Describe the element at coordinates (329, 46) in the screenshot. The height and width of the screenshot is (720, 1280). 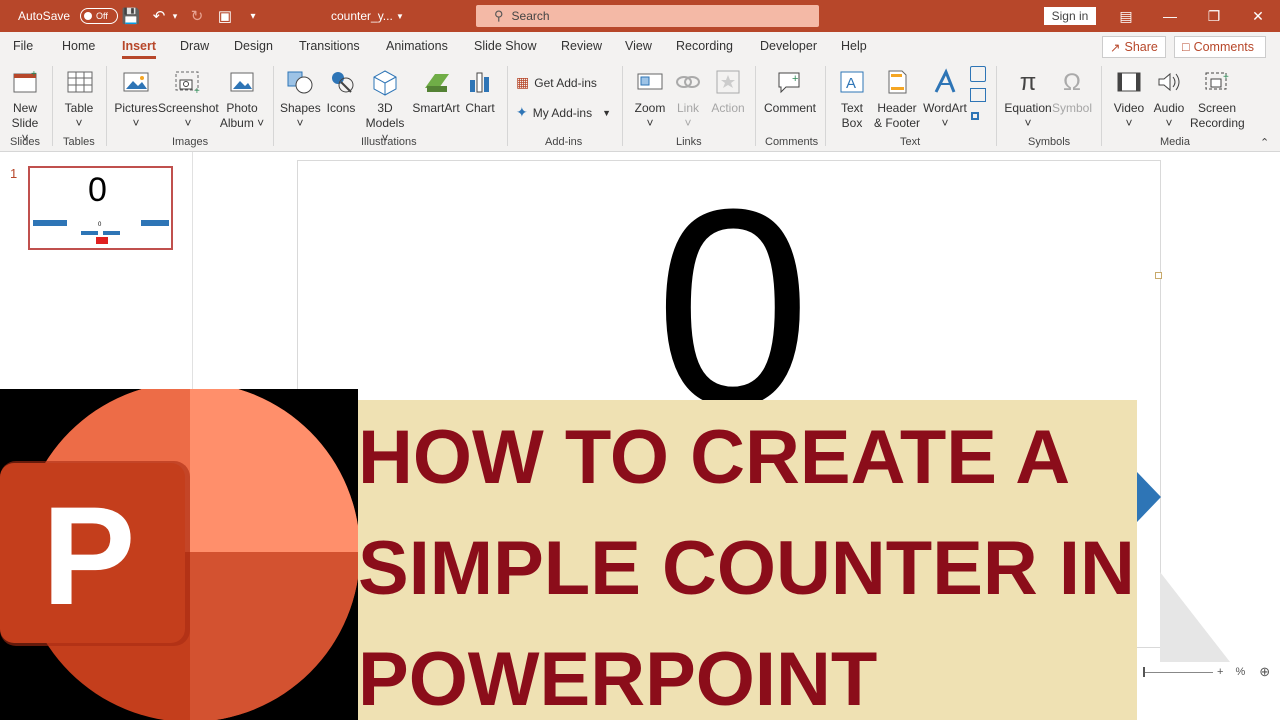
I see `tab-transitions: Transitions` at that location.